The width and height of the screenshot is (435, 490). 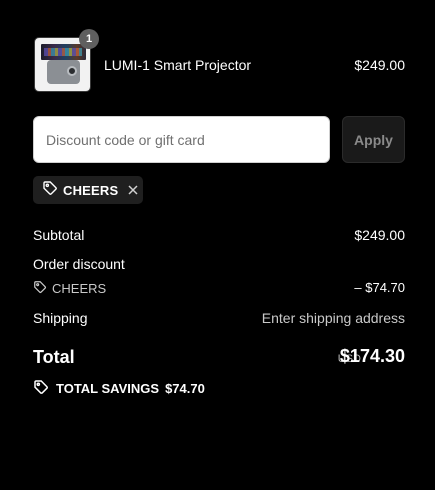 What do you see at coordinates (108, 388) in the screenshot?
I see `total-savings-label: TOTAL SAVINGS` at bounding box center [108, 388].